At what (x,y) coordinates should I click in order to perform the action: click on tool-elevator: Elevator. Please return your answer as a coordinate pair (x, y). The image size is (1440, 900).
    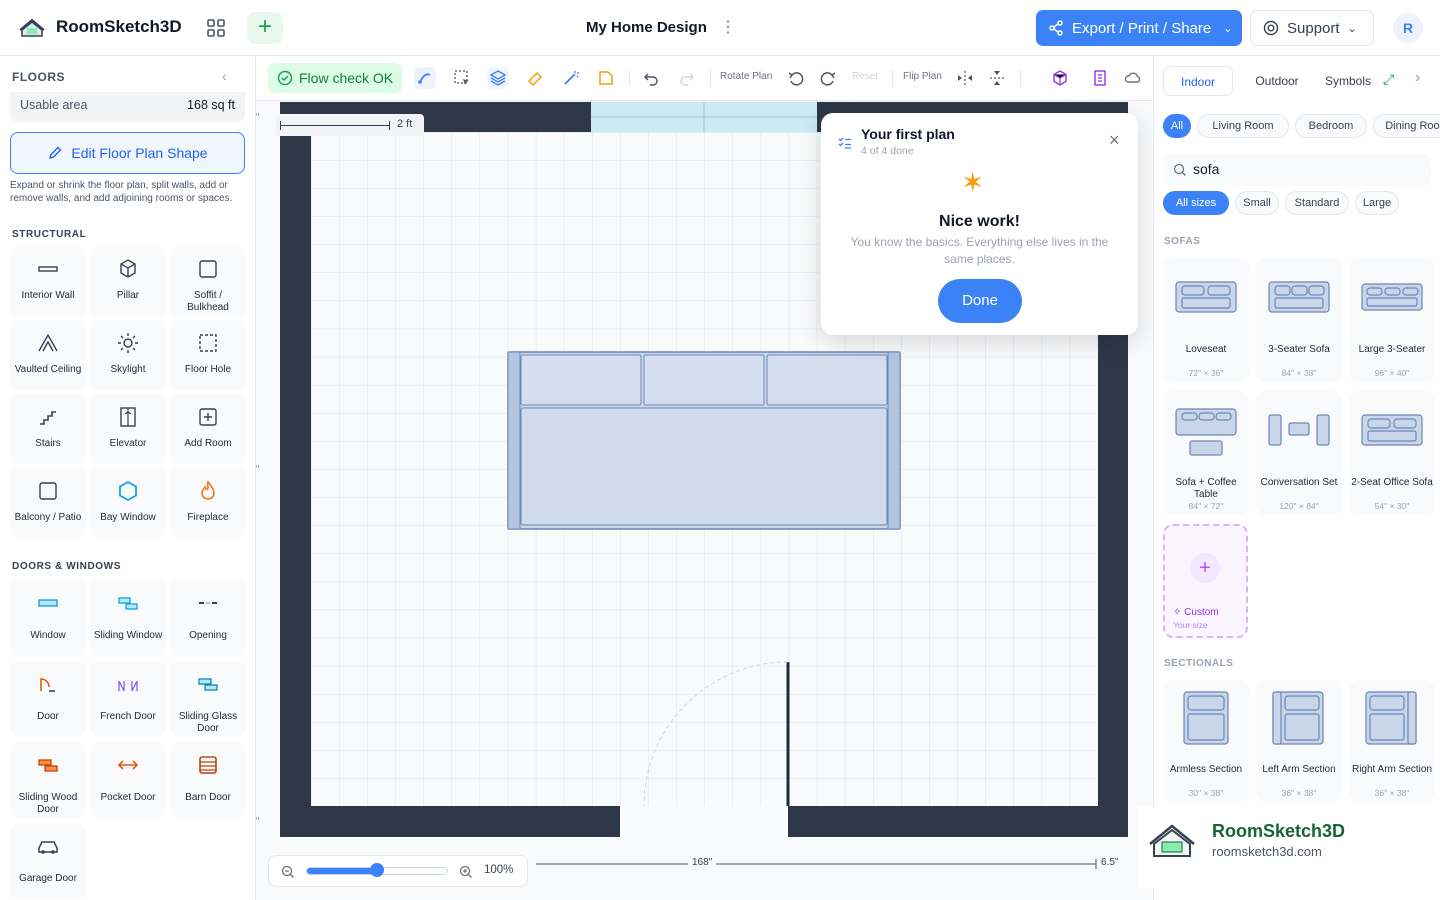
    Looking at the image, I should click on (128, 429).